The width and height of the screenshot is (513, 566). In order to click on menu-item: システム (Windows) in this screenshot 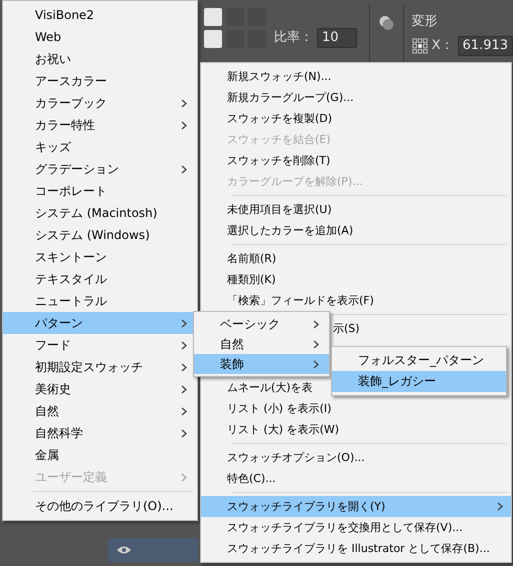, I will do `click(100, 235)`.